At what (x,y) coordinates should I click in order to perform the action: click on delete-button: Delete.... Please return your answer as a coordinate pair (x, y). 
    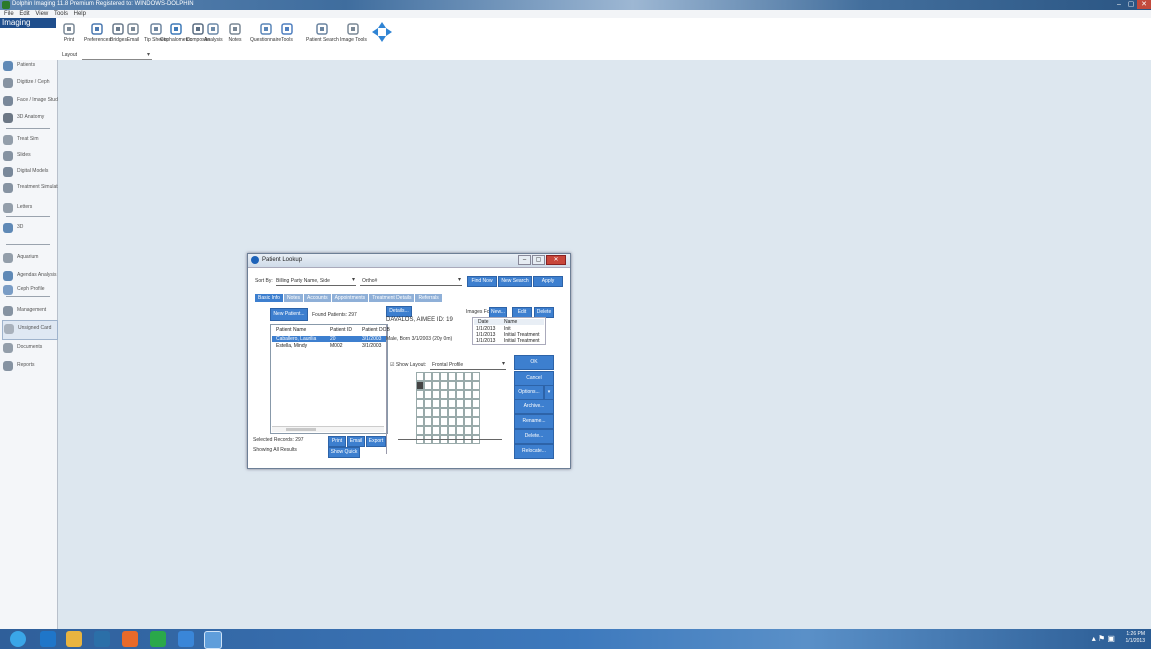
    Looking at the image, I should click on (534, 436).